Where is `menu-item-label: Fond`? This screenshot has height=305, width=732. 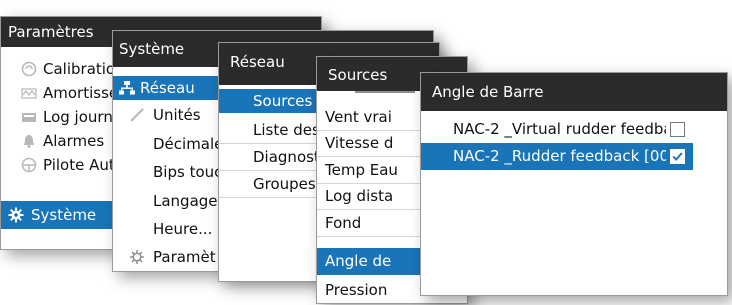 menu-item-label: Fond is located at coordinates (343, 223).